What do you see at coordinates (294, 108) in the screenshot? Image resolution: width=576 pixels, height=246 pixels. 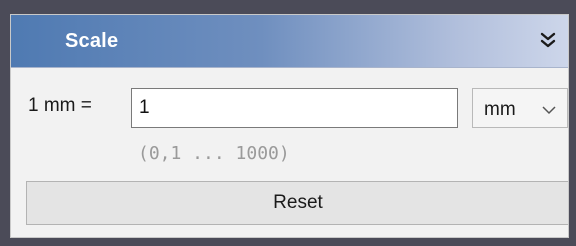 I see `scale-value-input` at bounding box center [294, 108].